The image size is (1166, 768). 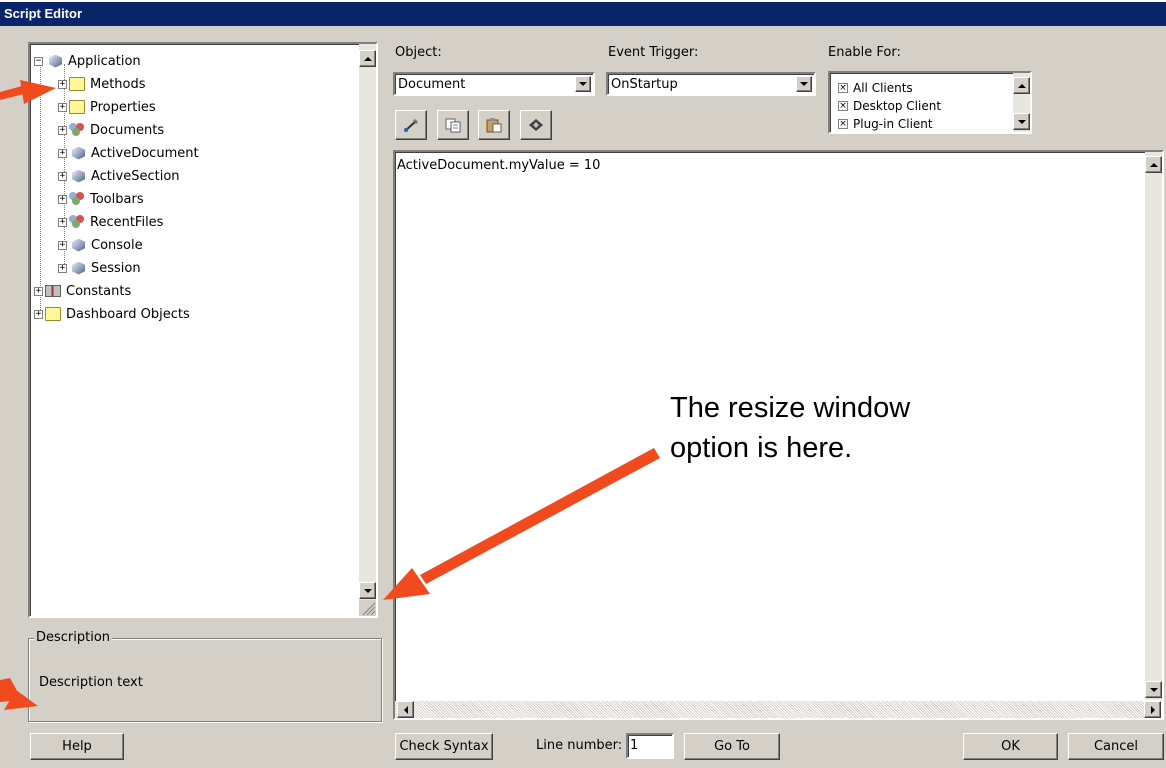 I want to click on arrow-resize, so click(x=521, y=524).